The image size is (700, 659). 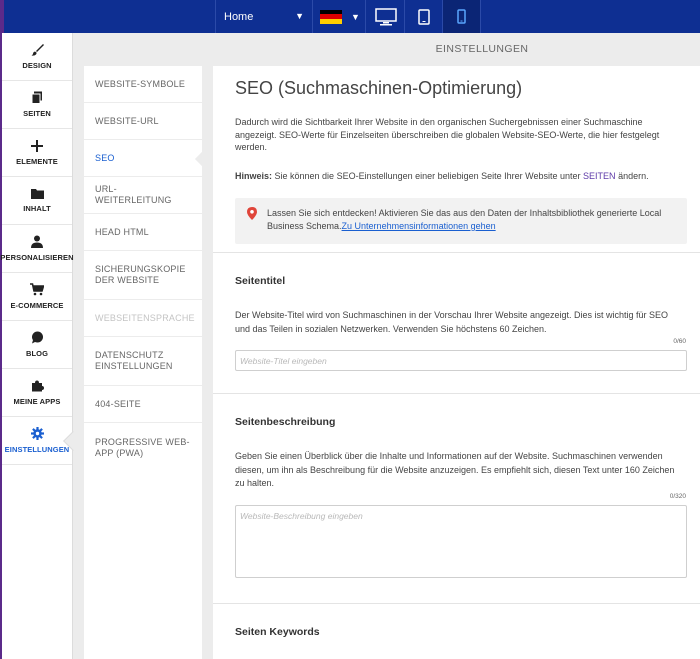 I want to click on submenu-item-sicherungskopie: SICHERUNGSKOPIE DER WEBSITE, so click(x=143, y=275).